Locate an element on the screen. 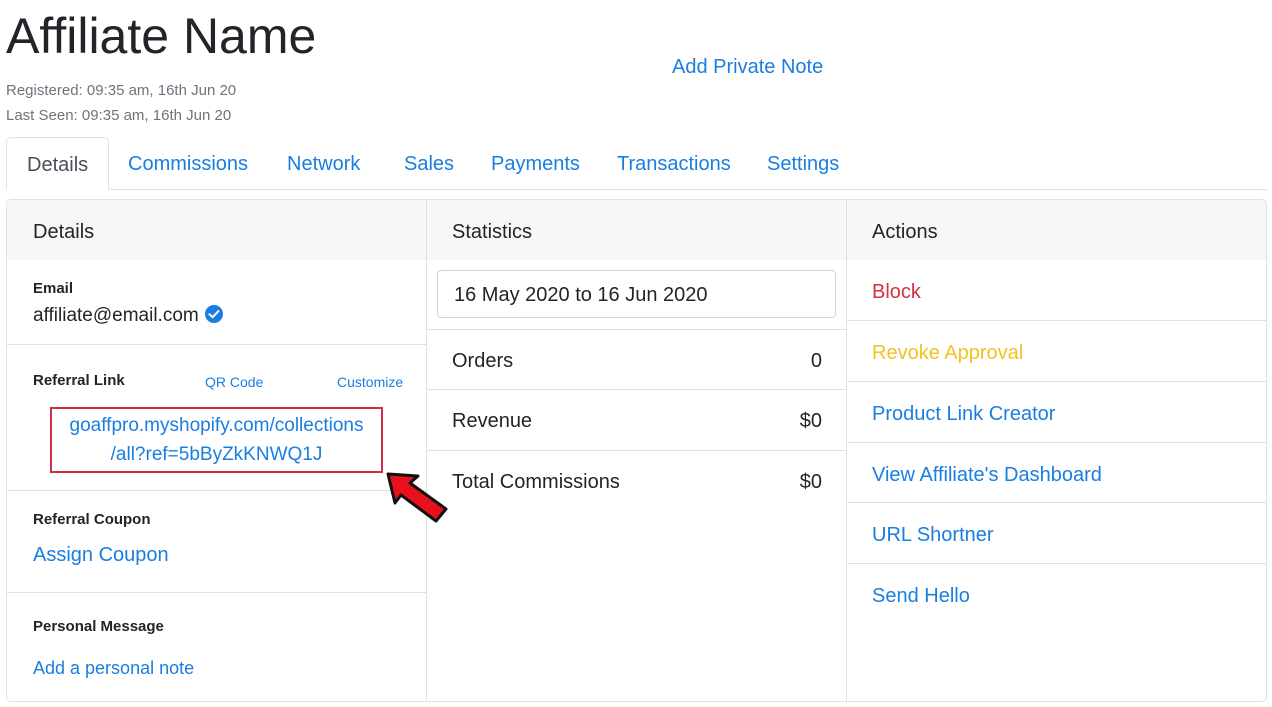 This screenshot has width=1272, height=707. referral-link-label: Referral Link is located at coordinates (79, 380).